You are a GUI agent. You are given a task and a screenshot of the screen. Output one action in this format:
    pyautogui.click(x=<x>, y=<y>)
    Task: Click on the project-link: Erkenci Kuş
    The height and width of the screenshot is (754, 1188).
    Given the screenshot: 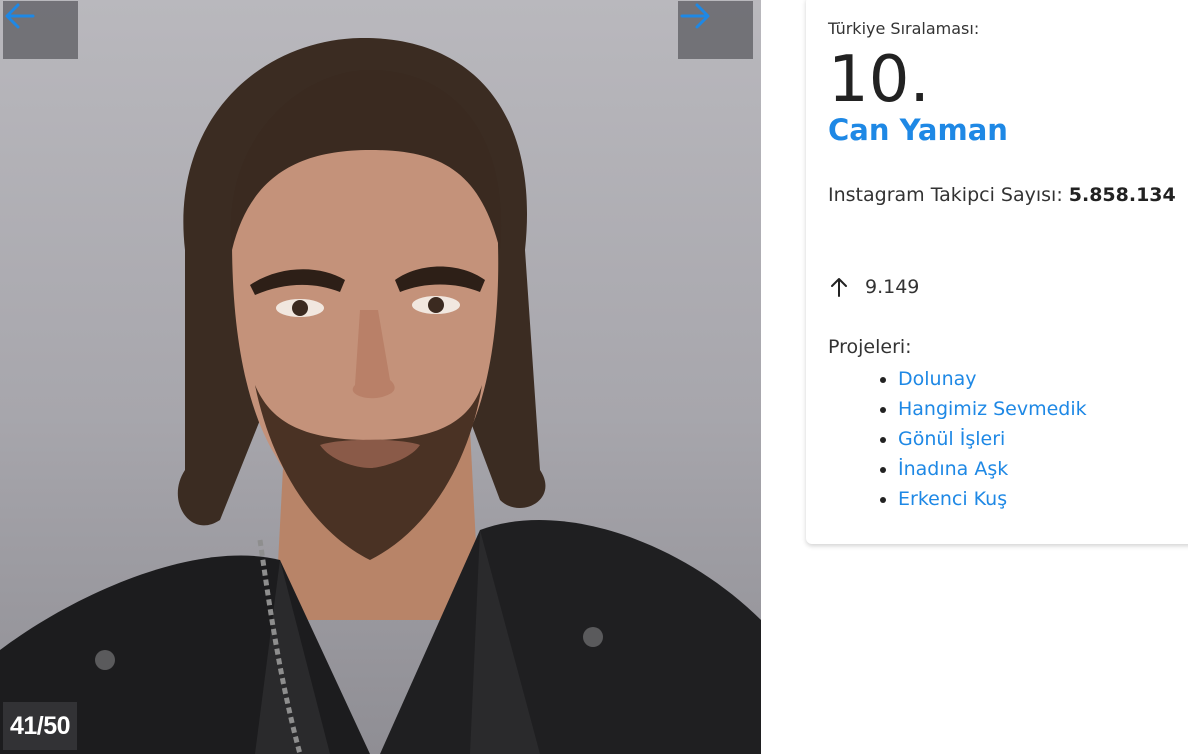 What is the action you would take?
    pyautogui.click(x=952, y=499)
    